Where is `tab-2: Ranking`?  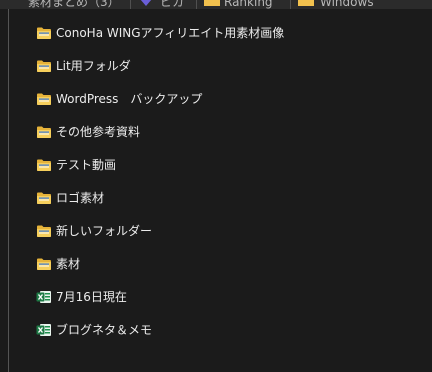
tab-2: Ranking is located at coordinates (248, 4).